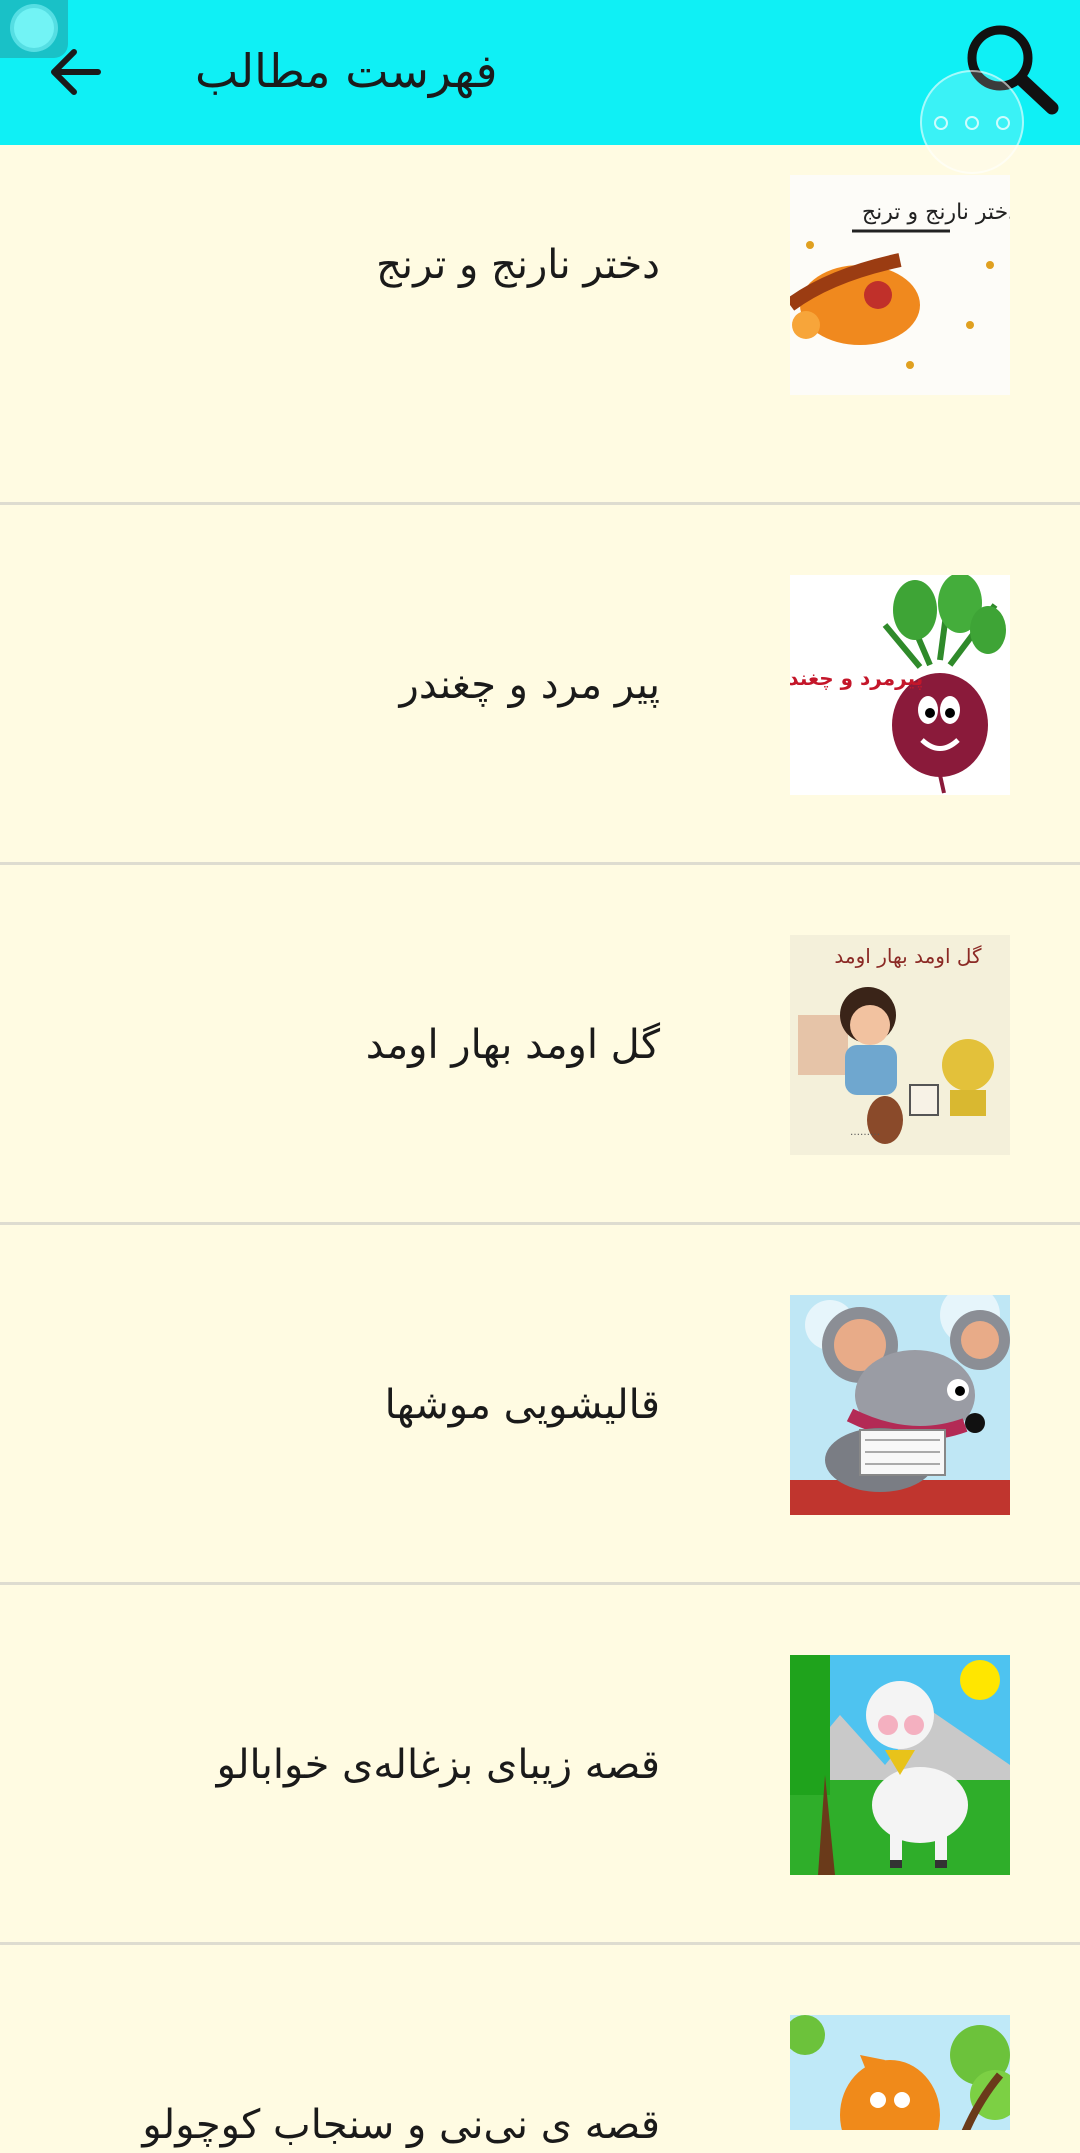 This screenshot has height=2153, width=1080. What do you see at coordinates (34, 29) in the screenshot?
I see `floating-assist-button` at bounding box center [34, 29].